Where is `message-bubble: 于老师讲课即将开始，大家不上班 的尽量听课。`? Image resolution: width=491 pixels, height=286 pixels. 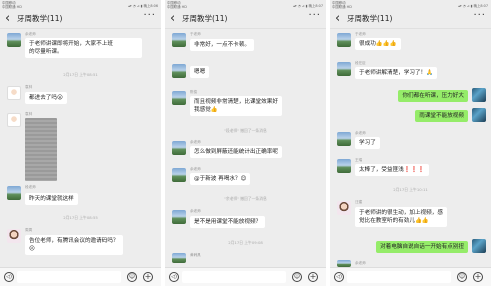
message-bubble: 于老师讲课即将开始，大家不上班 的尽量听课。 is located at coordinates (83, 48).